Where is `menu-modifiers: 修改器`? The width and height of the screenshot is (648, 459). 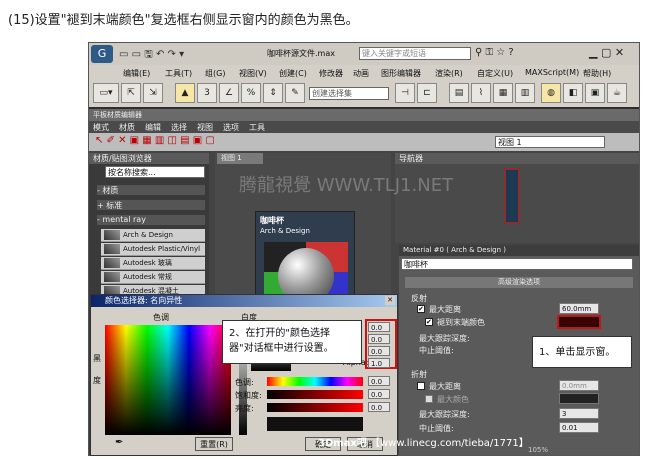
menu-modifiers: 修改器 is located at coordinates (331, 73).